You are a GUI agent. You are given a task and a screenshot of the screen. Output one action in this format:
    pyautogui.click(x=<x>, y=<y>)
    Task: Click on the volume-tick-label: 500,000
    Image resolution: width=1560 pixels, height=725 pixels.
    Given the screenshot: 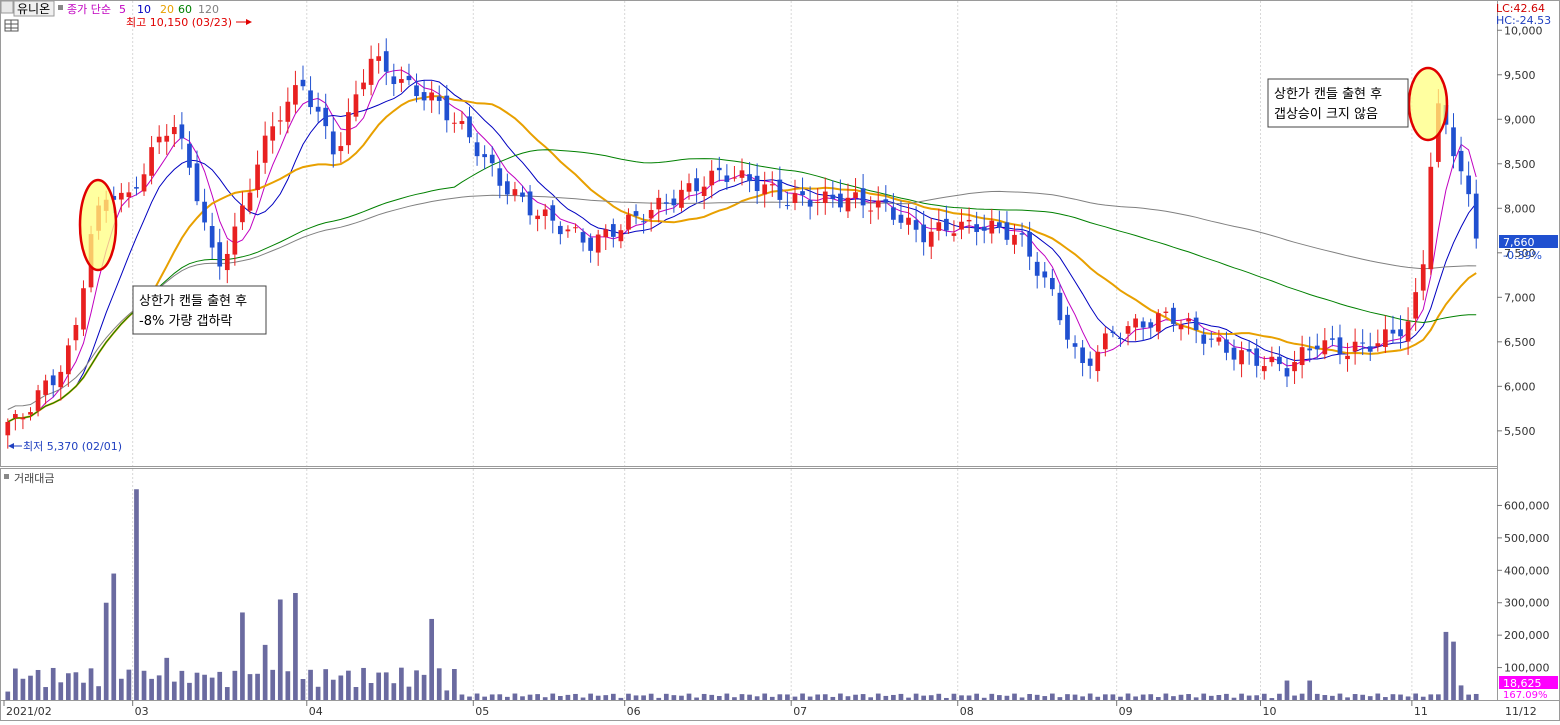 What is the action you would take?
    pyautogui.click(x=1527, y=538)
    